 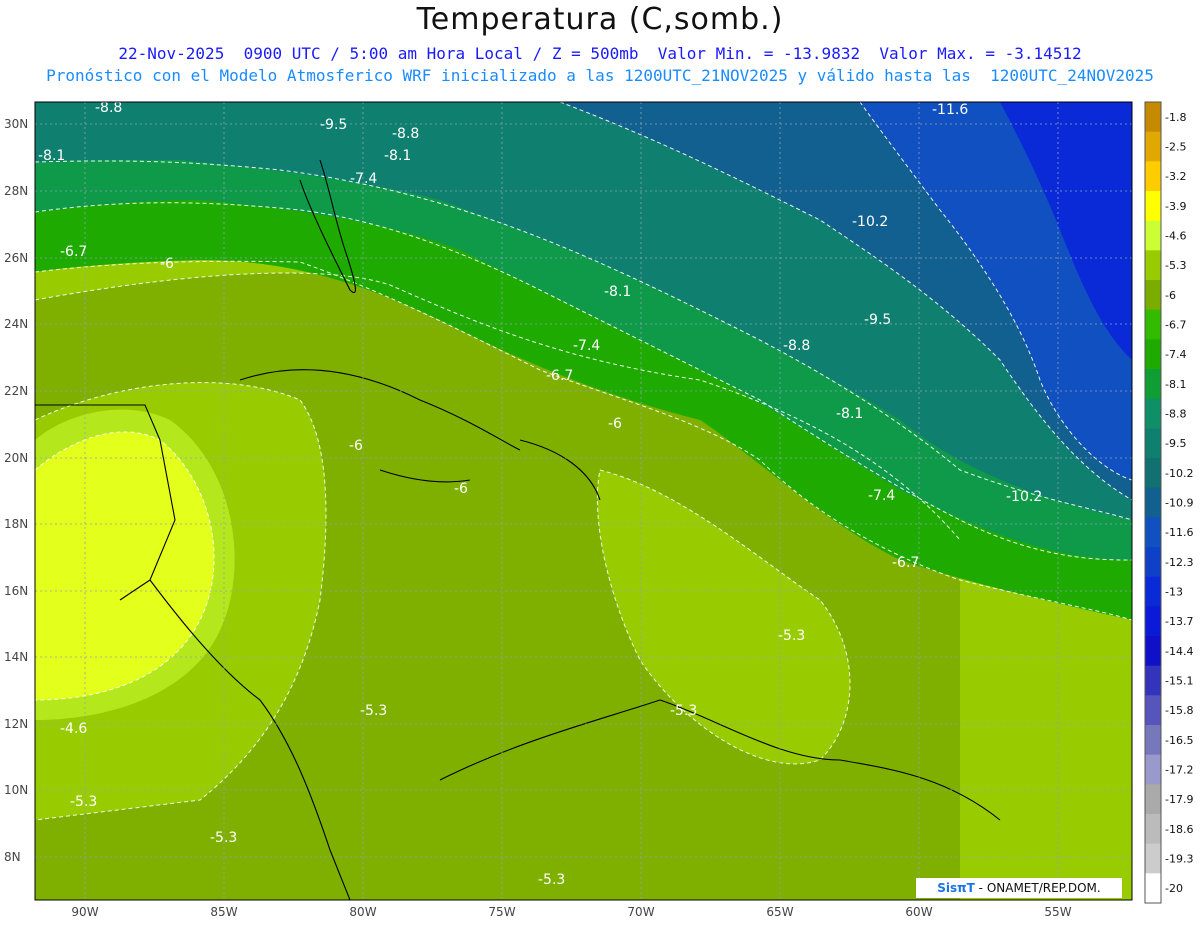 What do you see at coordinates (956, 888) in the screenshot?
I see `sispit-logo: SisπT` at bounding box center [956, 888].